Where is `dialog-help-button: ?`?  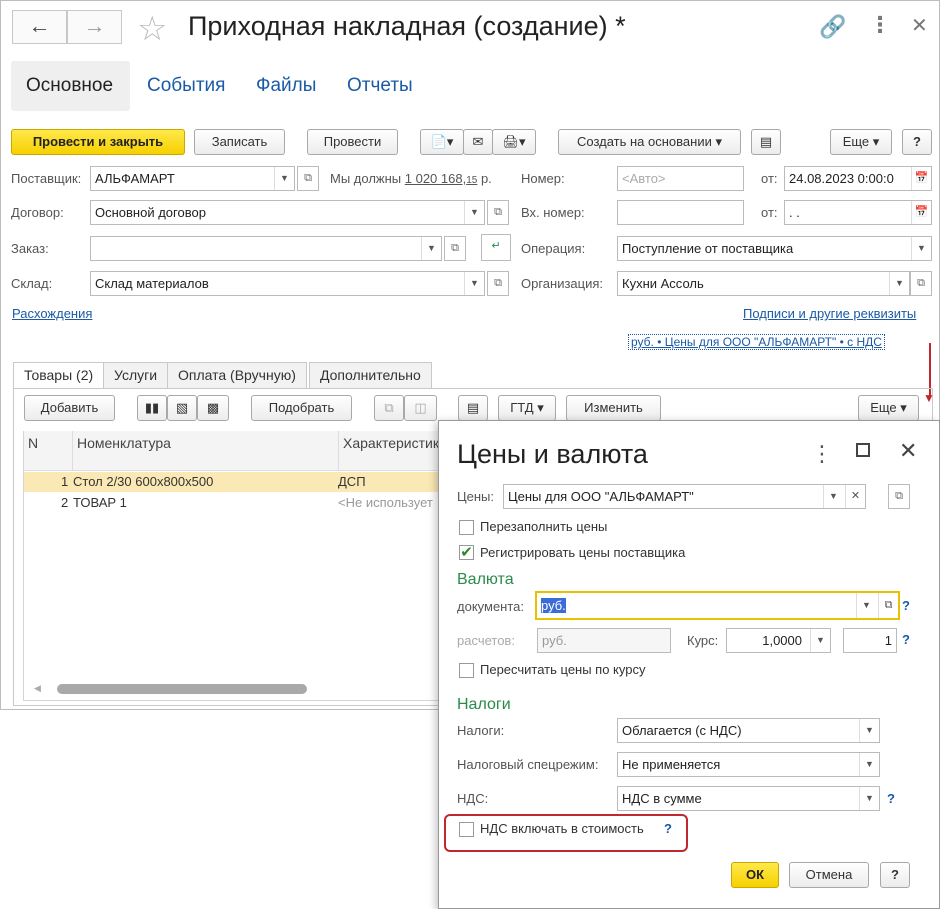
dialog-help-button: ? is located at coordinates (895, 875).